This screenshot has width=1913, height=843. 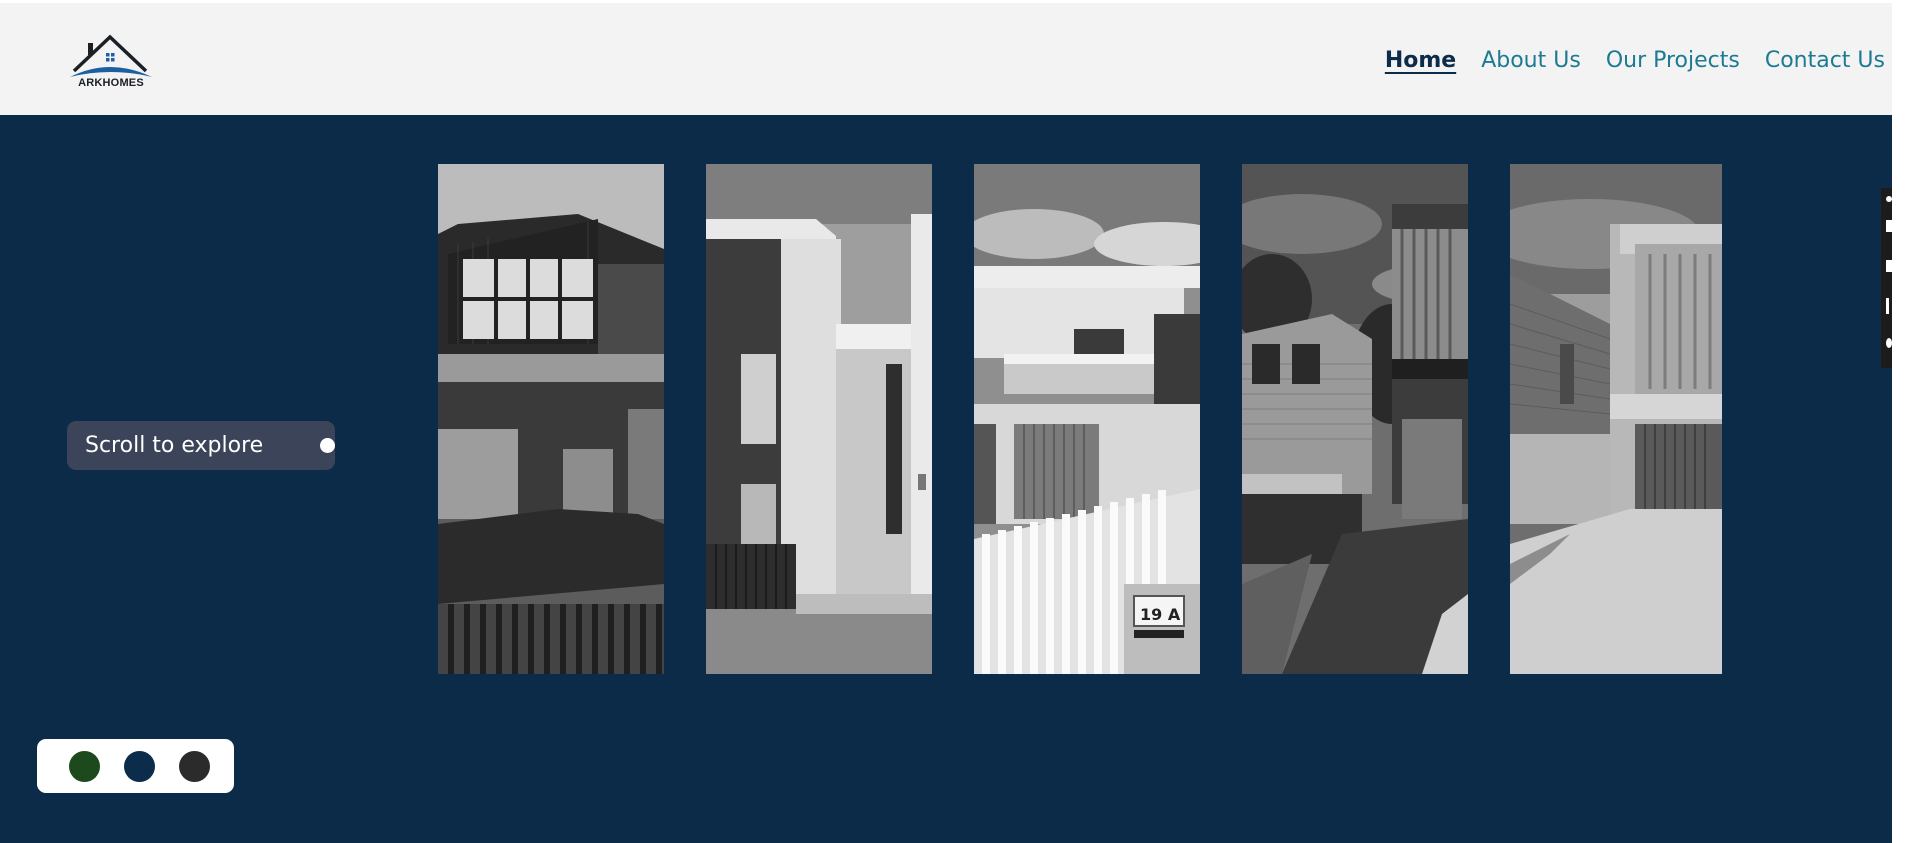 I want to click on gear-icon, so click(x=1889, y=343).